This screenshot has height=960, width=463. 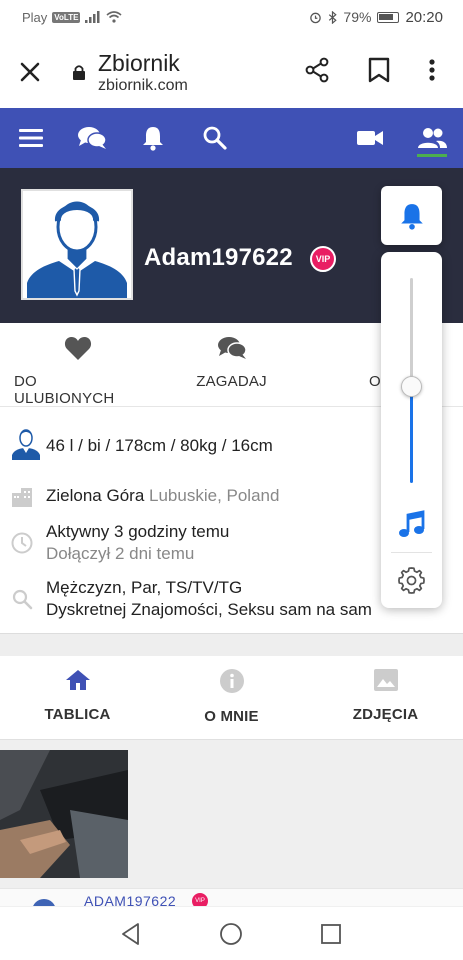 I want to click on status-left: Play VoLTE, so click(x=72, y=17).